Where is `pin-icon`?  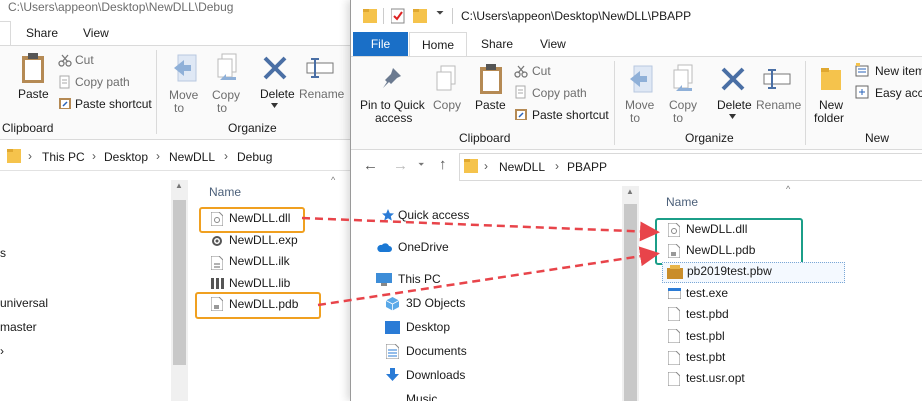
pin-icon is located at coordinates (392, 78).